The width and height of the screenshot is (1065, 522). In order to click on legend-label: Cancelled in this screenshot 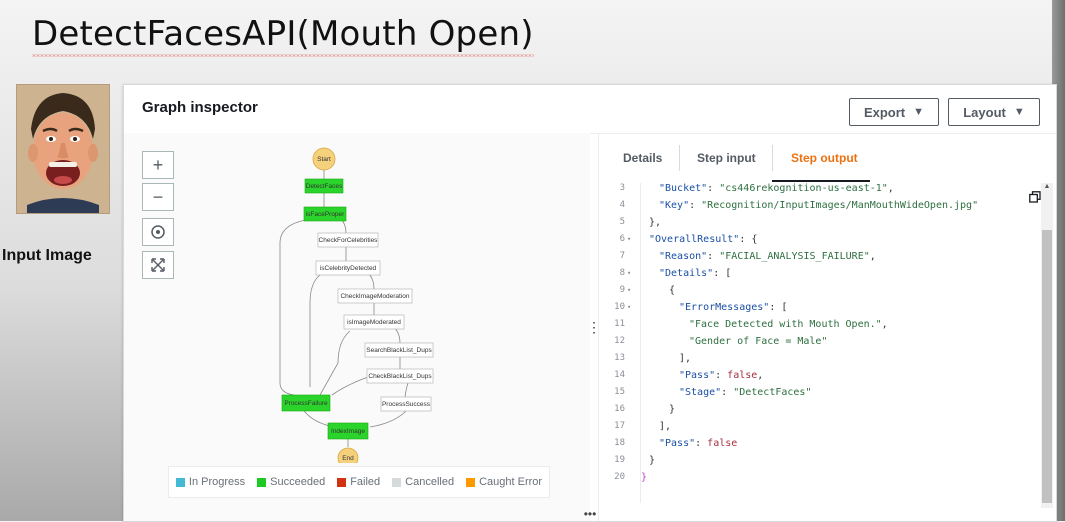, I will do `click(430, 482)`.